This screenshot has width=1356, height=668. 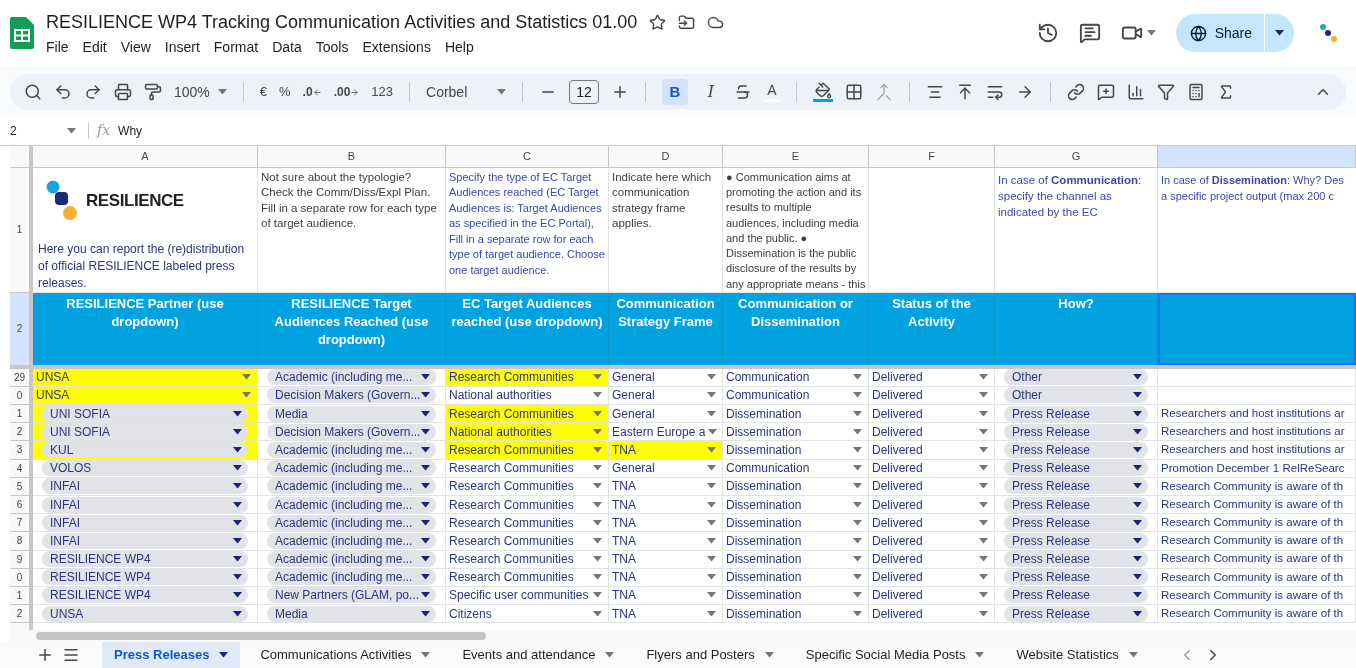 What do you see at coordinates (342, 22) in the screenshot?
I see `document-title: RESILIENCE WP4 Tracking Communication Activities and Statistics 01.00` at bounding box center [342, 22].